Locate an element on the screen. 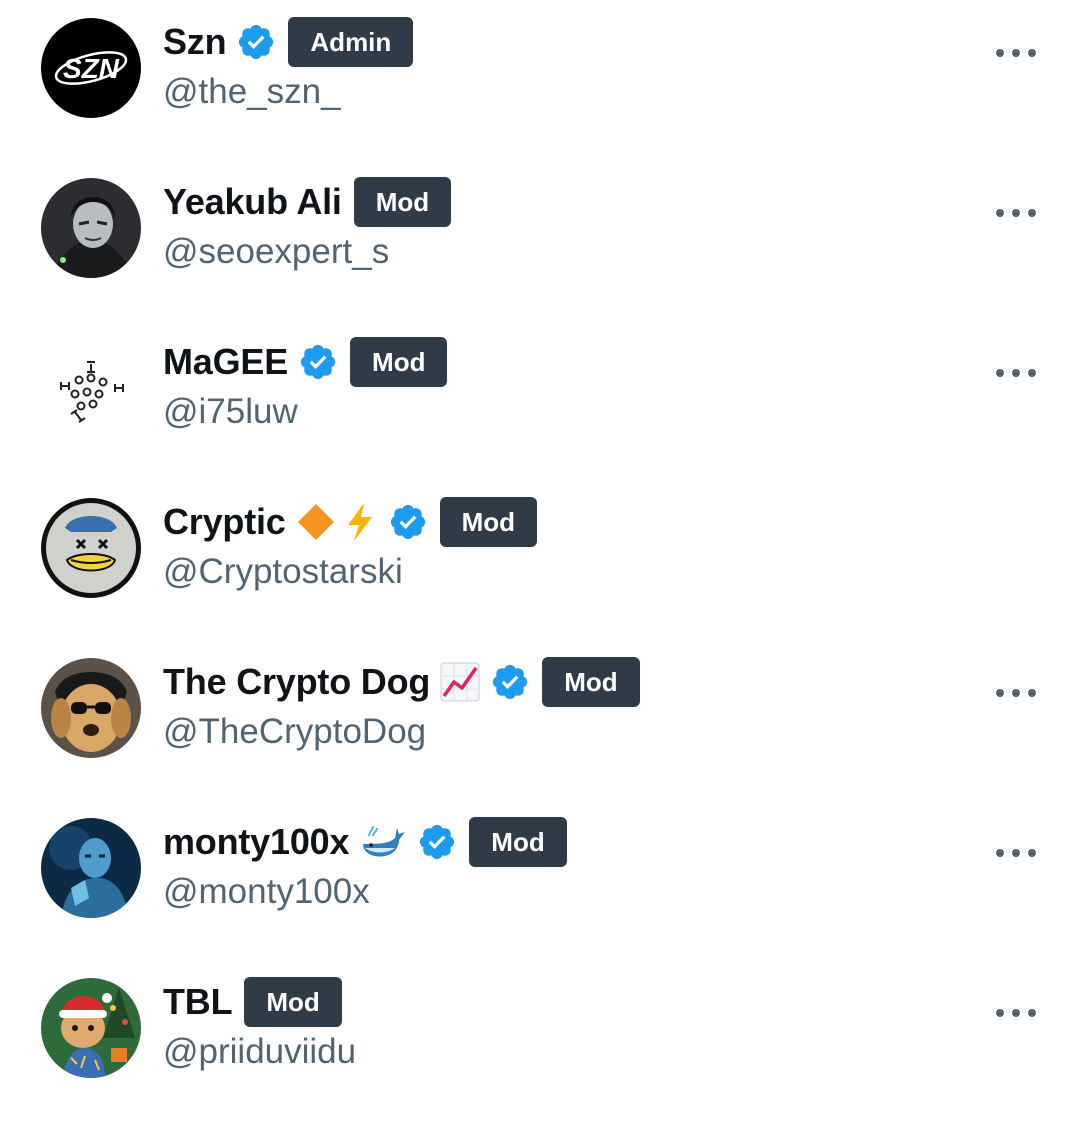  handle: @TheCryptoDog is located at coordinates (294, 732).